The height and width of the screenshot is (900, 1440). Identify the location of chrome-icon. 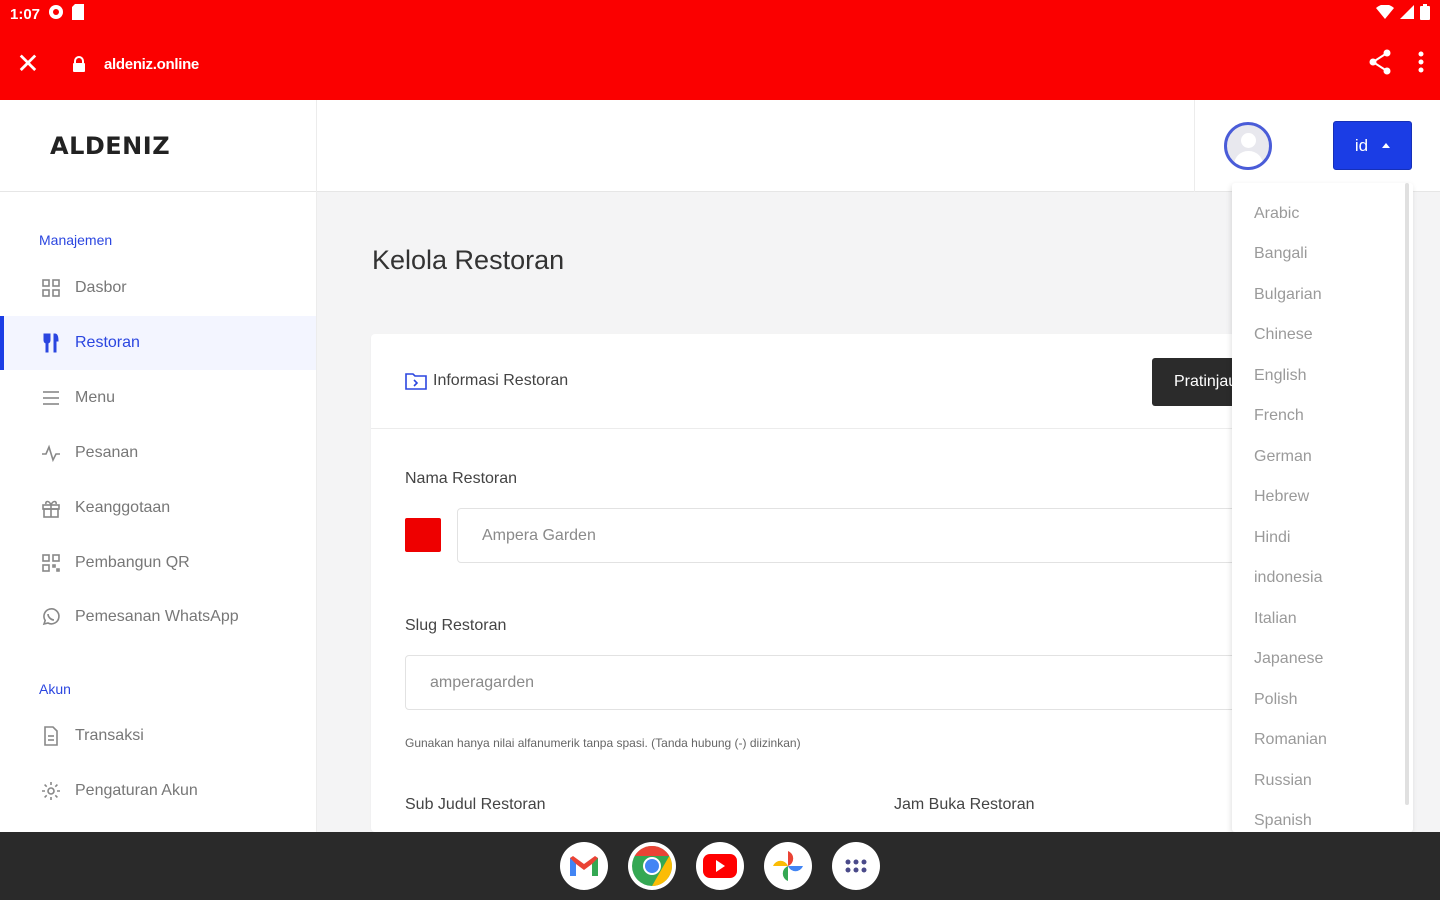
(652, 866).